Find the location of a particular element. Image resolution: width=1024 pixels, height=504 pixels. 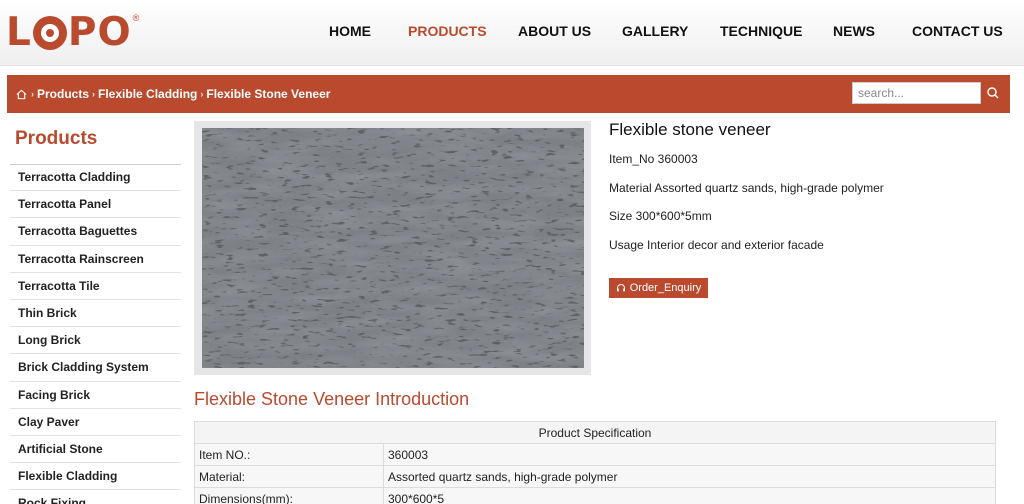

sidebar-item-terracotta-rainscreen: Terracotta Rainscreen is located at coordinates (95, 259).